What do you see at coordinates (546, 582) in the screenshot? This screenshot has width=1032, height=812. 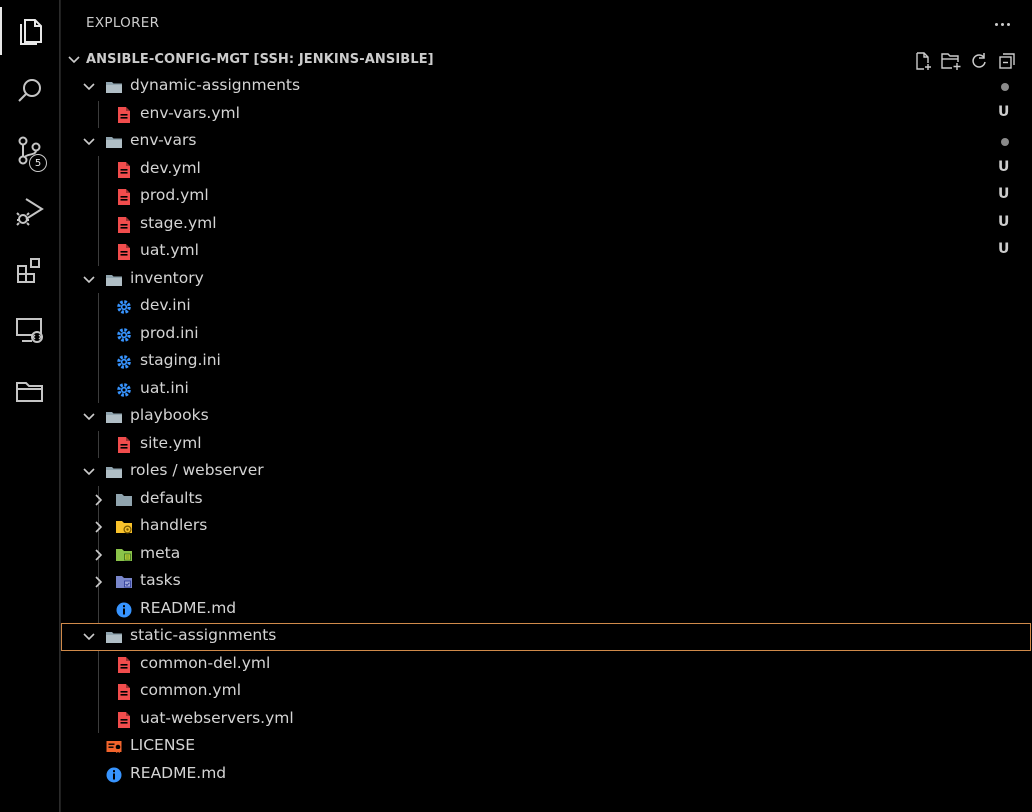 I see `tree-folder: tasks` at bounding box center [546, 582].